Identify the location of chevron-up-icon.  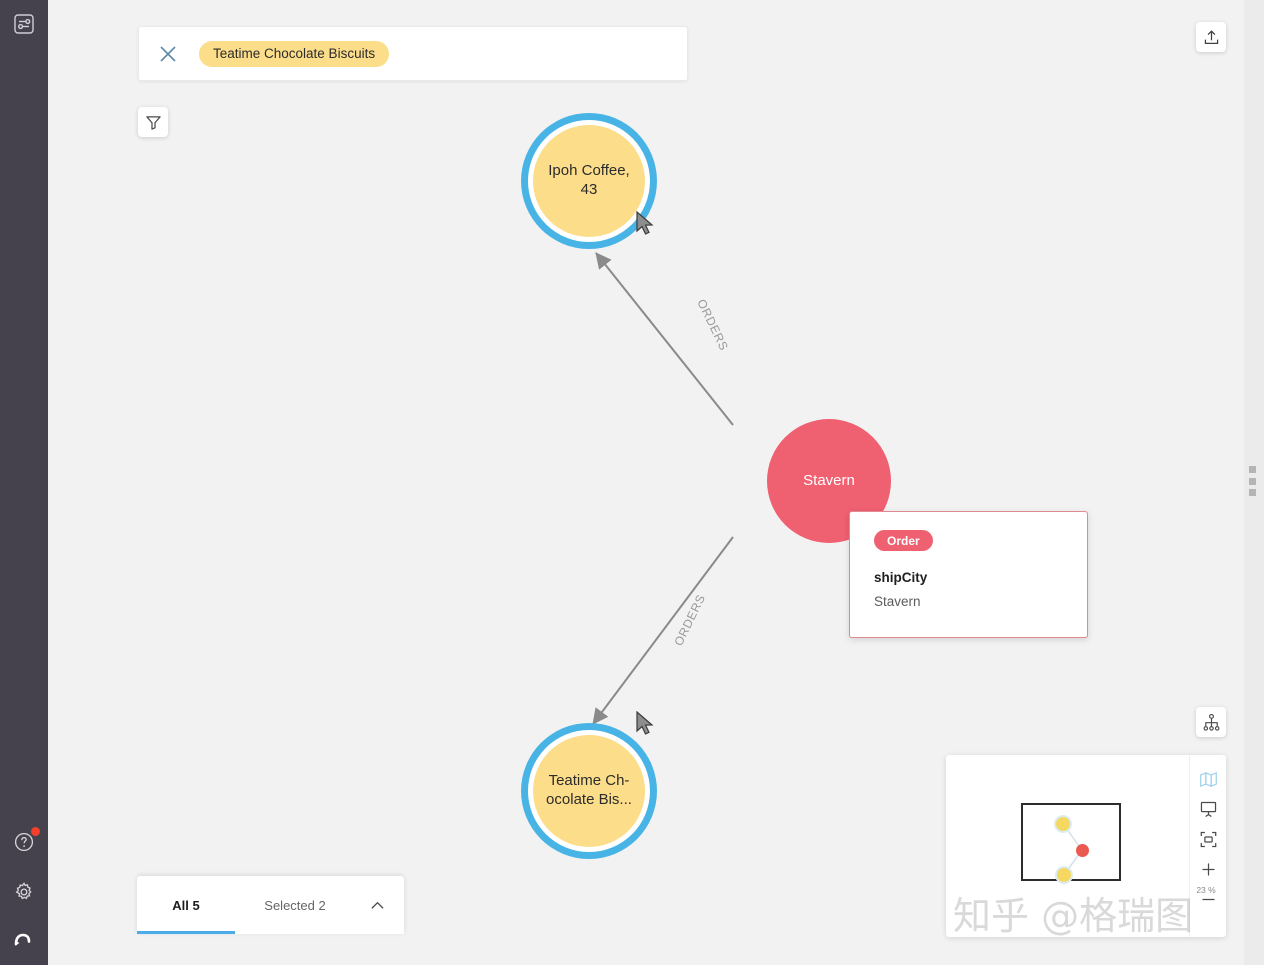
(377, 905).